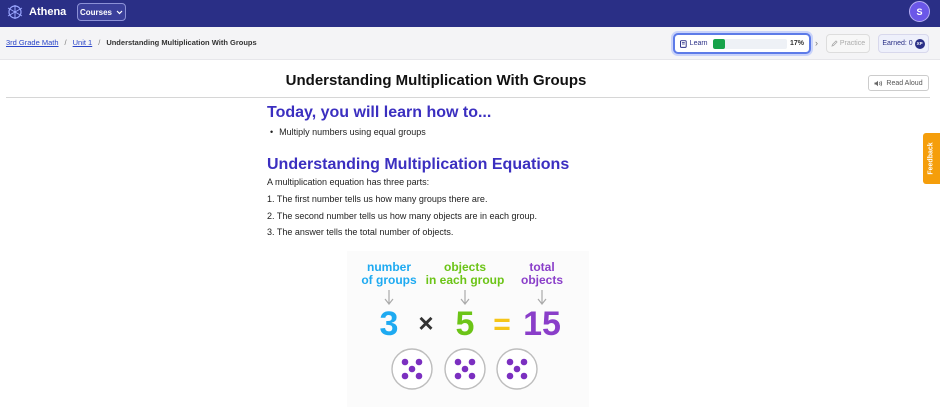 The image size is (940, 407). Describe the element at coordinates (418, 164) in the screenshot. I see `section-heading: Understanding Multiplication Equations` at that location.